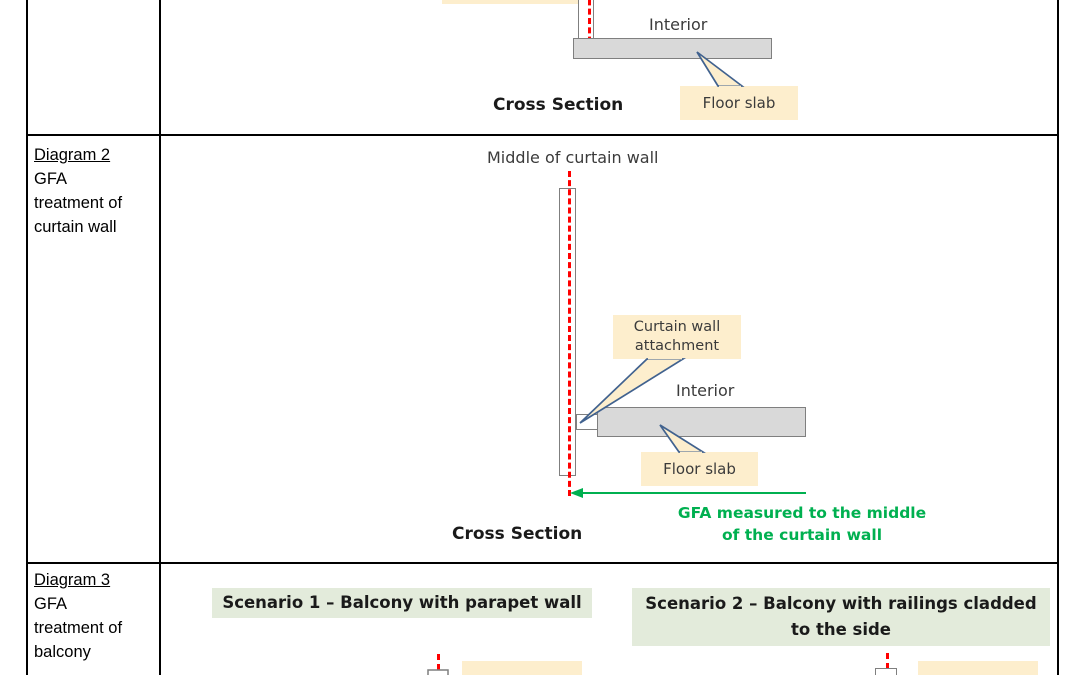  I want to click on diagram3-title: Diagram 3, so click(72, 580).